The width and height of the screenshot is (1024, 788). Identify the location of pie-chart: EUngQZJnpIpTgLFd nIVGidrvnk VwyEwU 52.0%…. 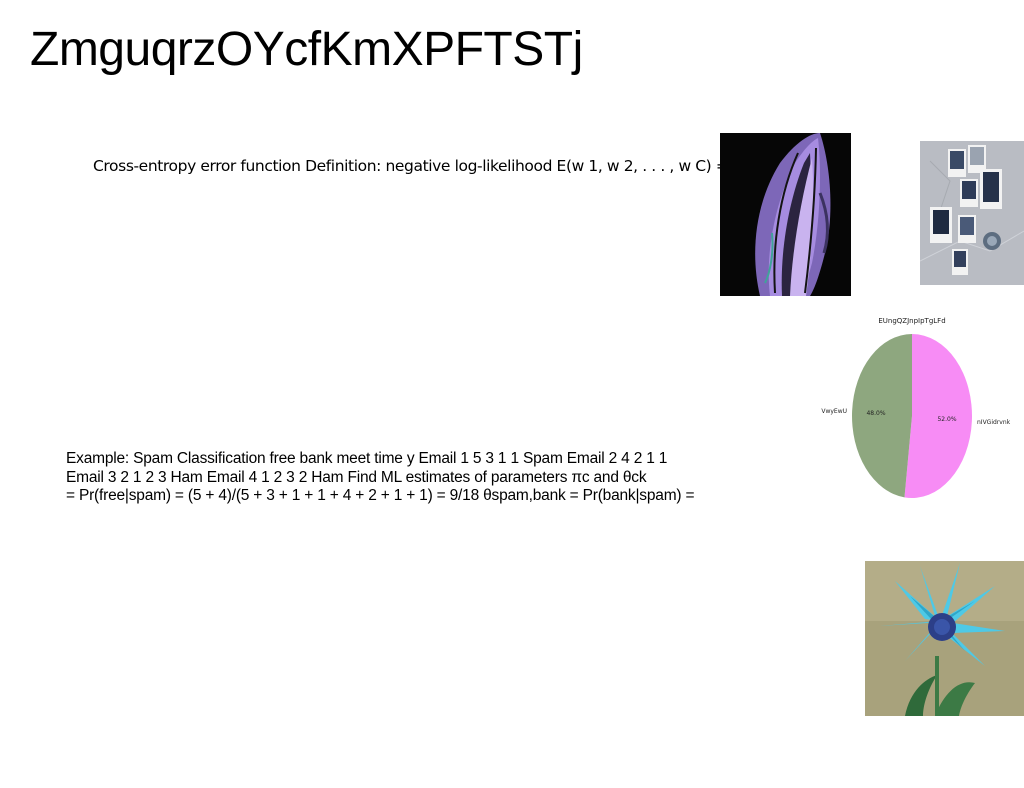
(917, 410).